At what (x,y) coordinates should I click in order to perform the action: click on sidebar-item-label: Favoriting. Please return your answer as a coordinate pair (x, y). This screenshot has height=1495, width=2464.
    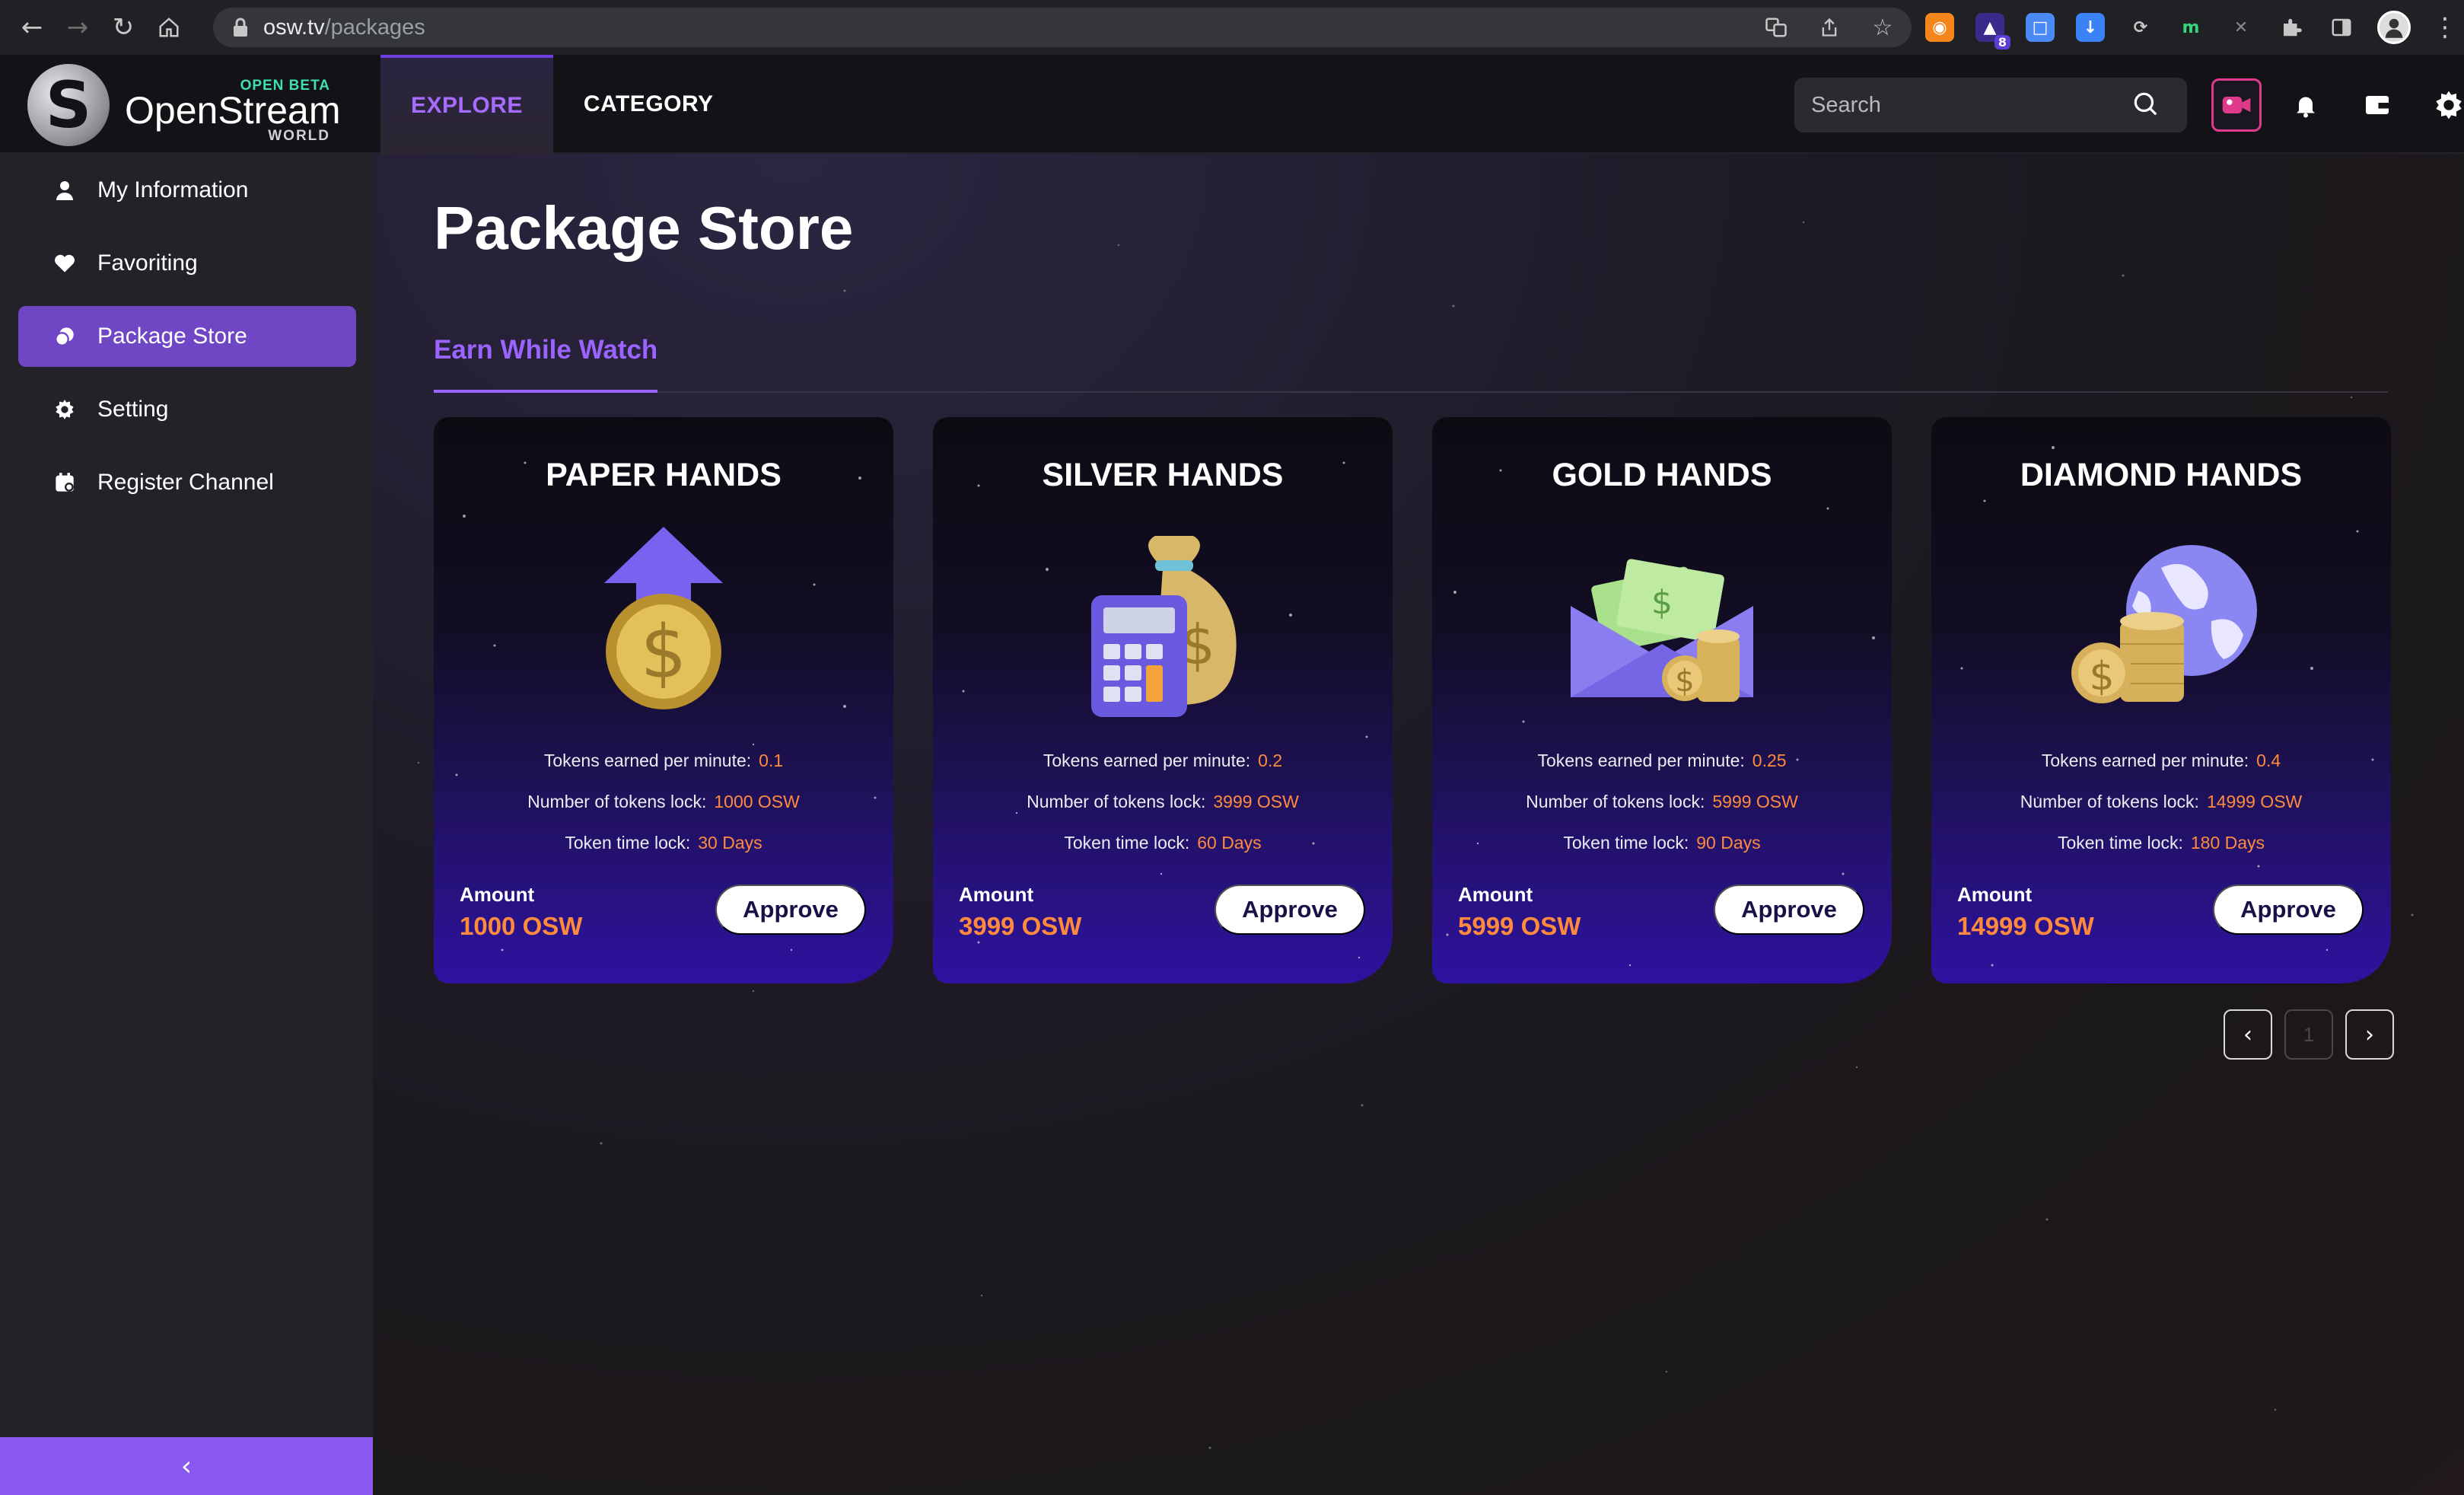
    Looking at the image, I should click on (147, 263).